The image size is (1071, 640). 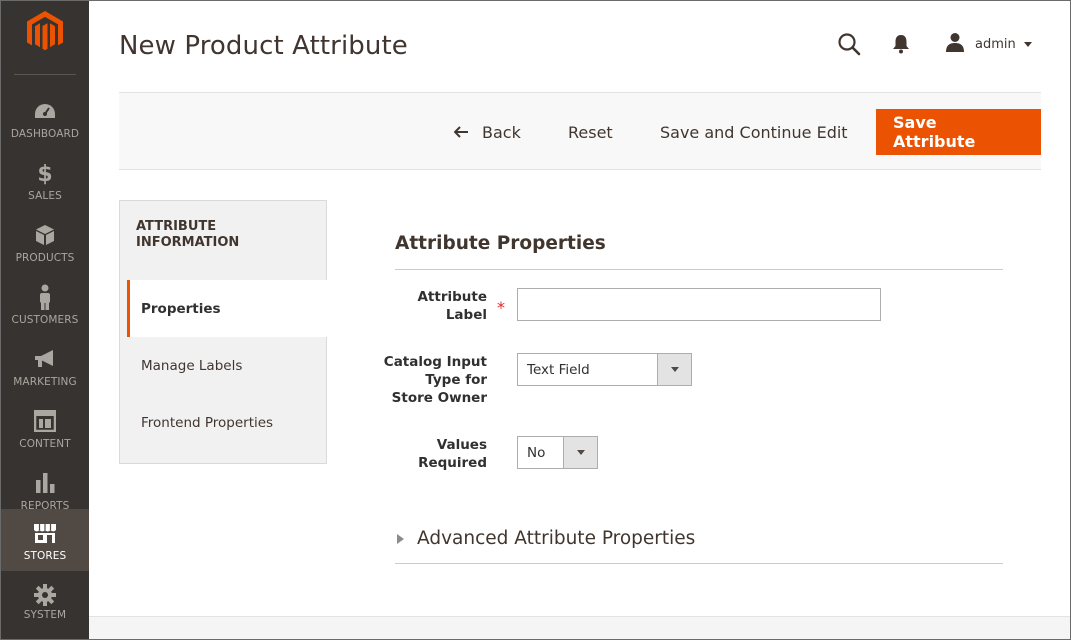 What do you see at coordinates (400, 538) in the screenshot?
I see `expand-triangle-icon` at bounding box center [400, 538].